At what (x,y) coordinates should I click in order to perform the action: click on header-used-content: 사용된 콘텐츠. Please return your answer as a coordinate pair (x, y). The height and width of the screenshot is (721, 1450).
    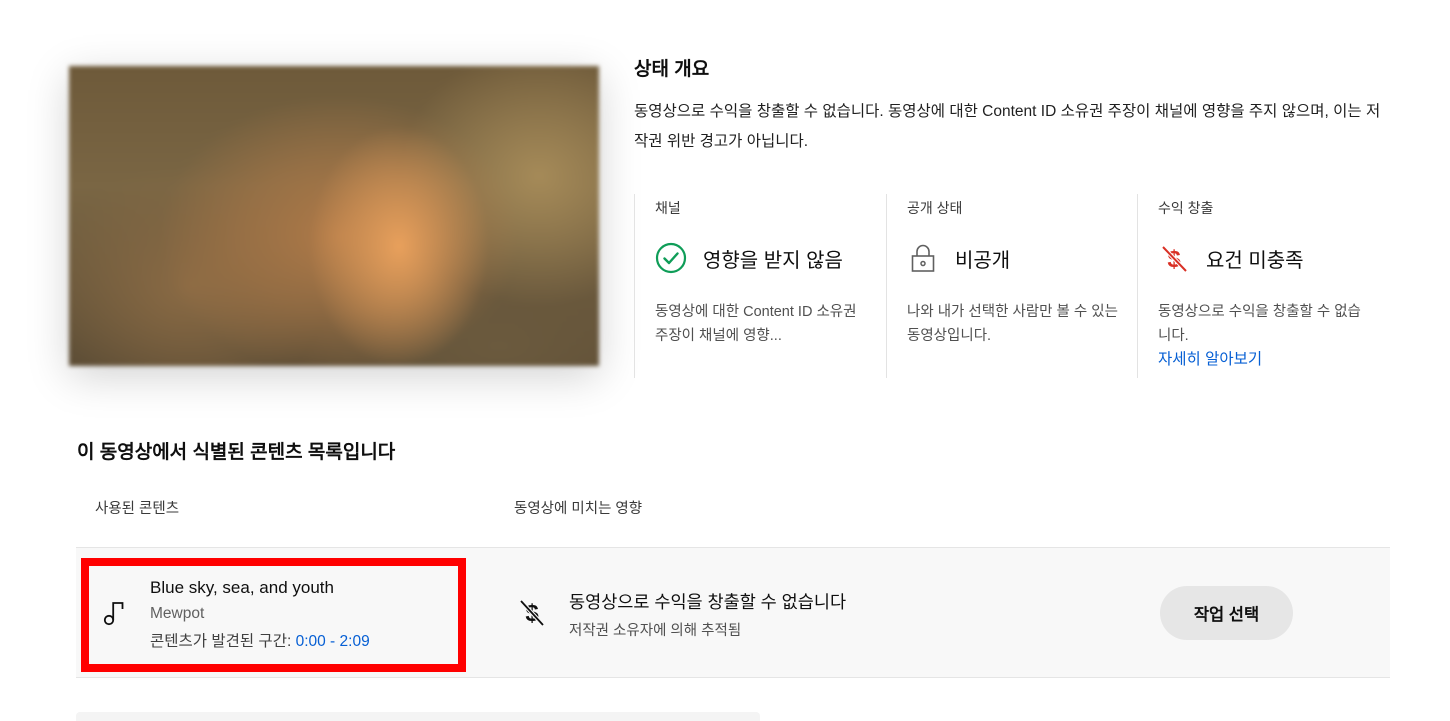
    Looking at the image, I should click on (137, 509).